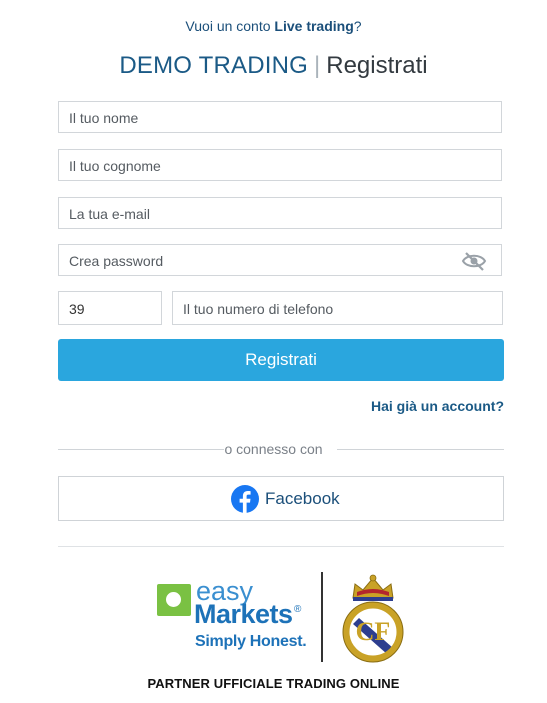 This screenshot has width=547, height=703. What do you see at coordinates (313, 26) in the screenshot?
I see `live-trading-link: Live trading` at bounding box center [313, 26].